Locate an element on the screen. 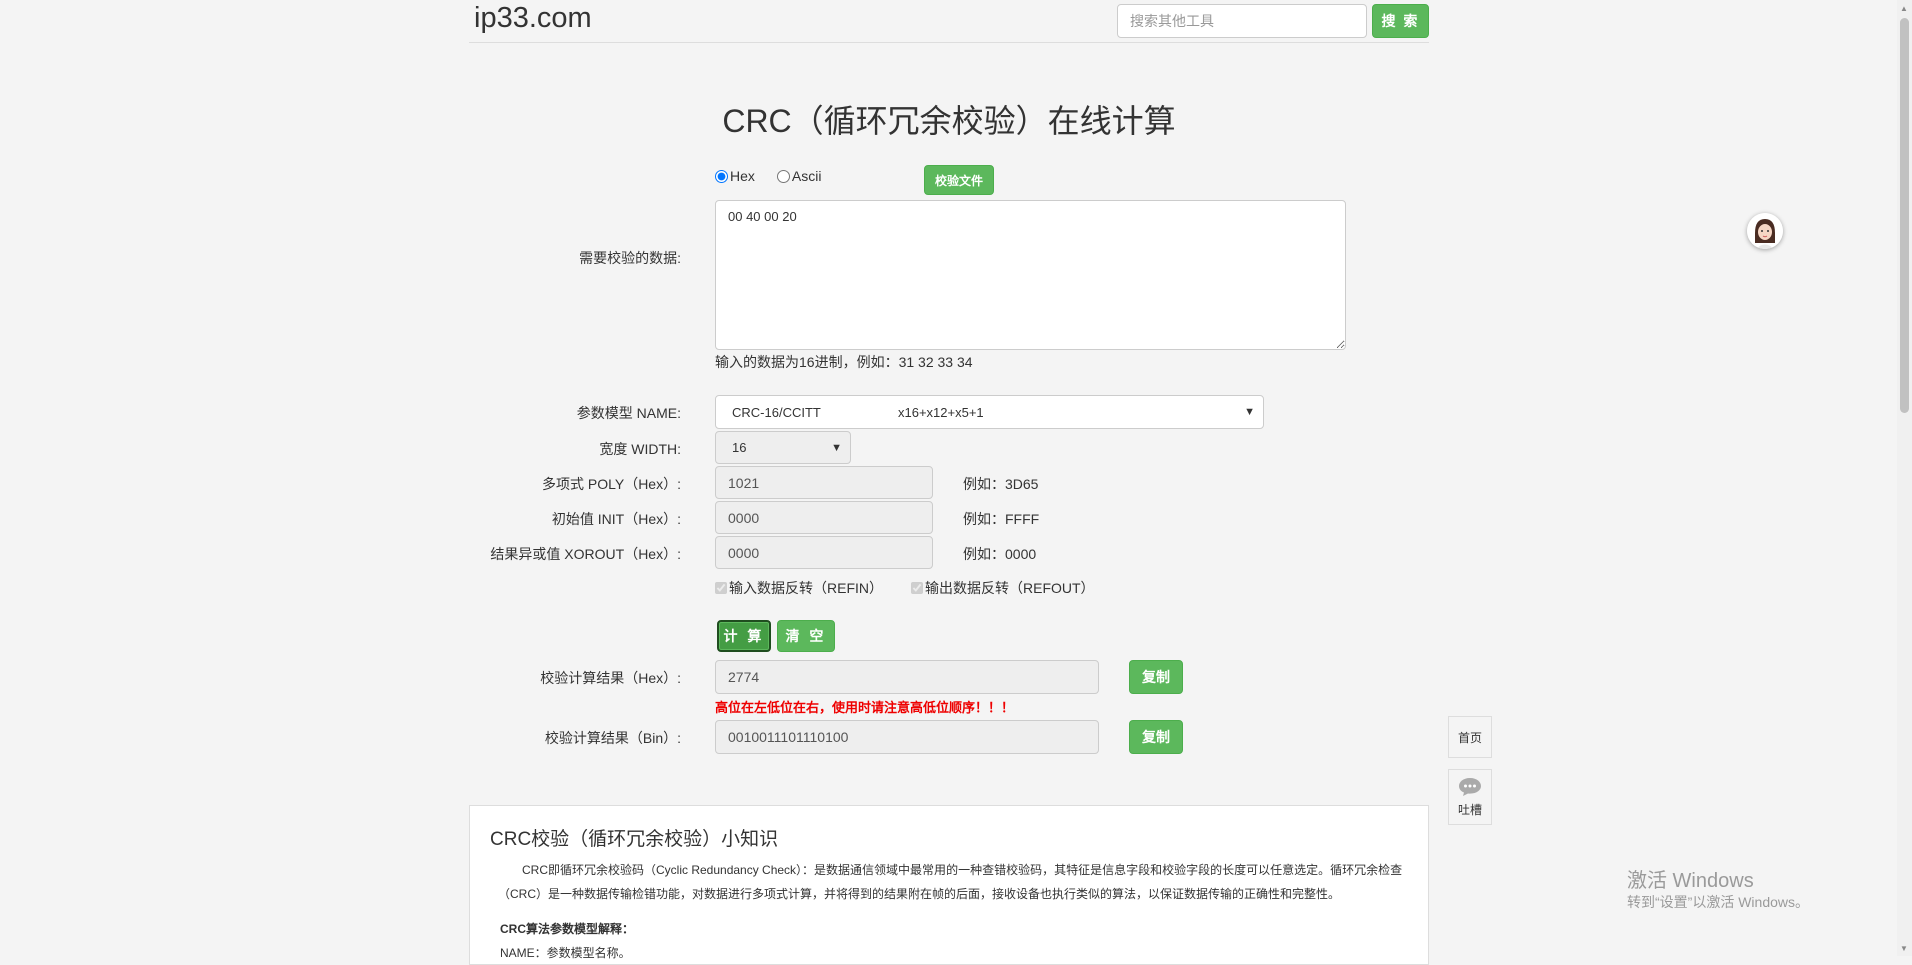 The width and height of the screenshot is (1912, 965). init-input: 0000 is located at coordinates (824, 517).